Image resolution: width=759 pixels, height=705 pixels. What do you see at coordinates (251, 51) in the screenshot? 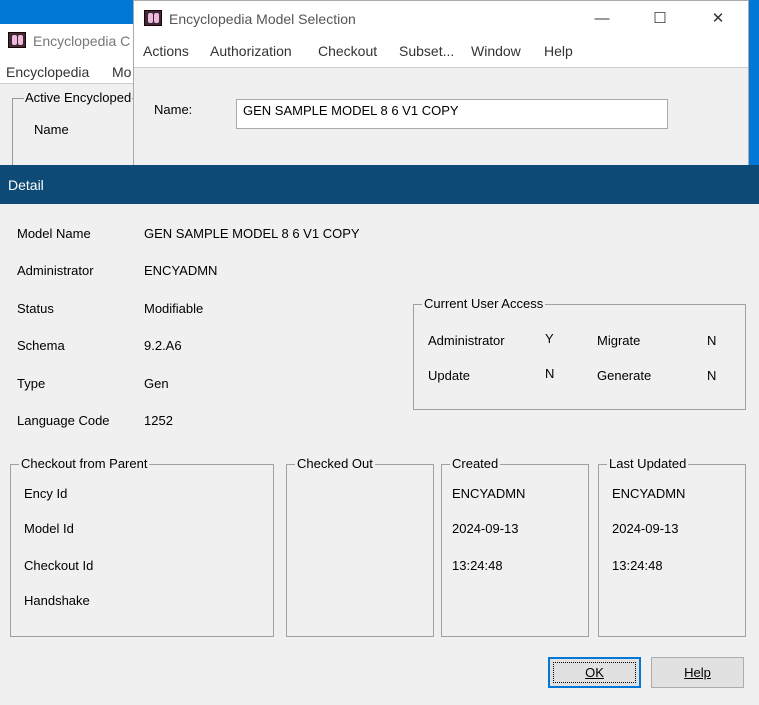
I see `menu-authorization: Authorization` at bounding box center [251, 51].